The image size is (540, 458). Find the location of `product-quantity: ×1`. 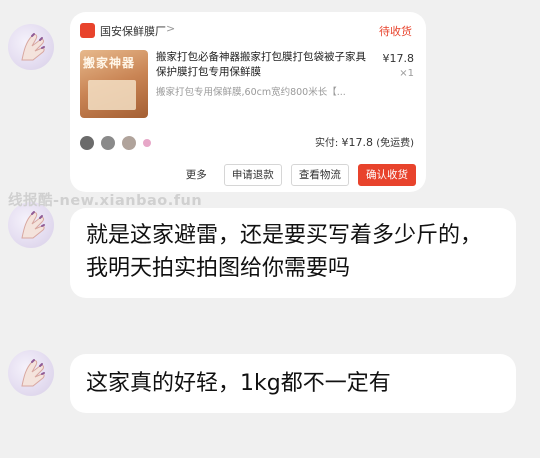

product-quantity: ×1 is located at coordinates (406, 73).